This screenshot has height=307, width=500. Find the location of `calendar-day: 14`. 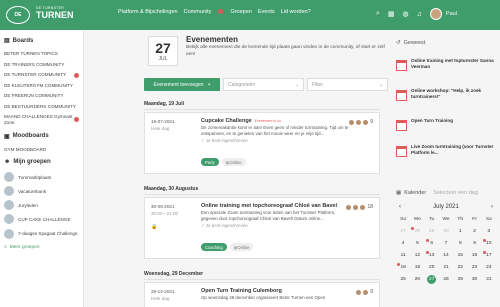

calendar-day: 14 is located at coordinates (446, 255).